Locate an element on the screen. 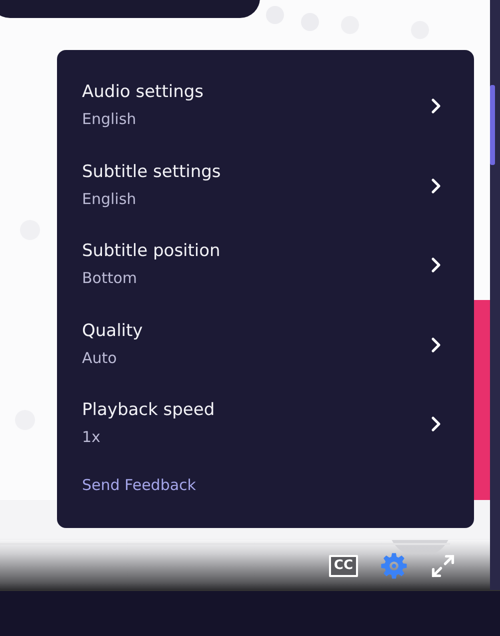 This screenshot has width=500, height=636. menu-item: Quality Auto is located at coordinates (262, 359).